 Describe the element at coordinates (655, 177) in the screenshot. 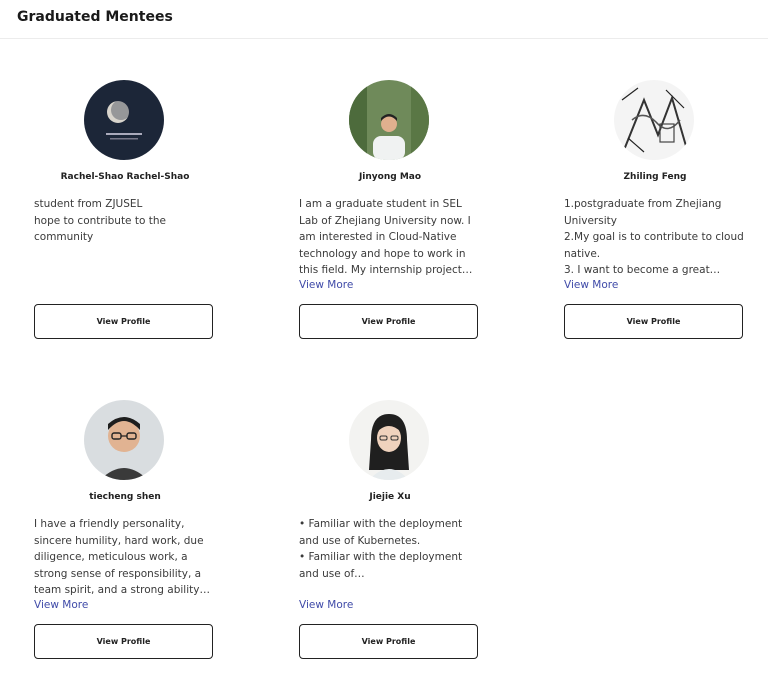

I see `mentee-name: Zhiling Feng` at that location.